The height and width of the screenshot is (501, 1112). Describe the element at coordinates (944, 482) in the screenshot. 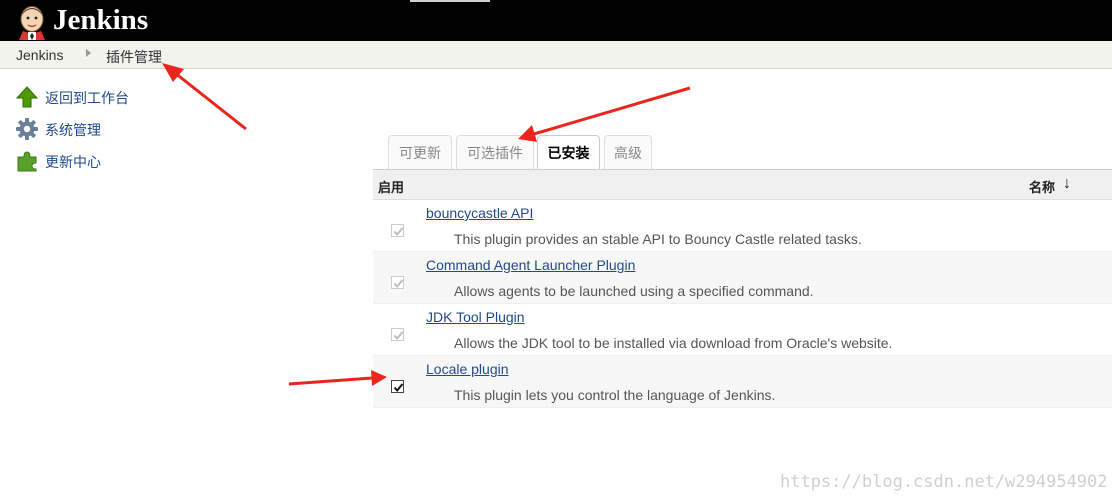

I see `watermark: https://blog.csdn.net/w294954902` at that location.